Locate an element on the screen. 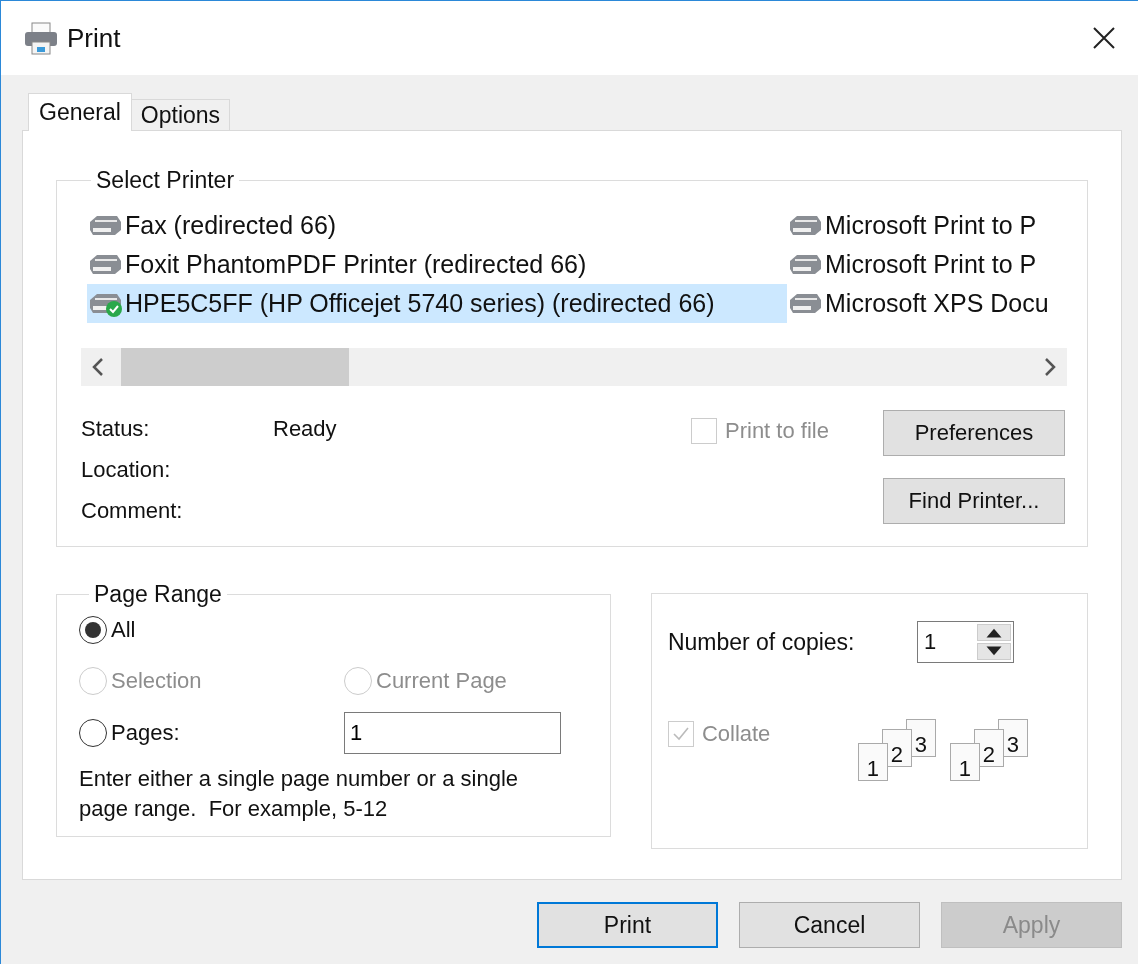 The height and width of the screenshot is (964, 1138). horizontal-scrollbar is located at coordinates (574, 367).